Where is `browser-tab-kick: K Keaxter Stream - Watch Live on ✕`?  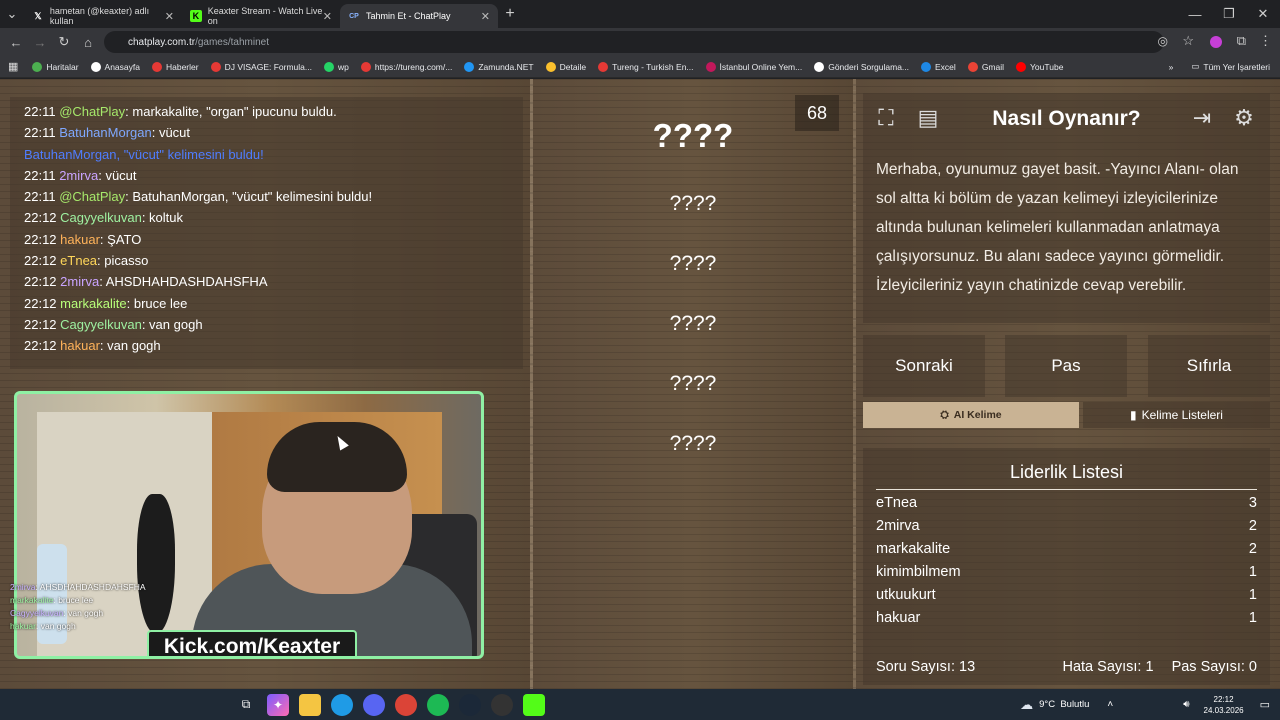 browser-tab-kick: K Keaxter Stream - Watch Live on ✕ is located at coordinates (261, 16).